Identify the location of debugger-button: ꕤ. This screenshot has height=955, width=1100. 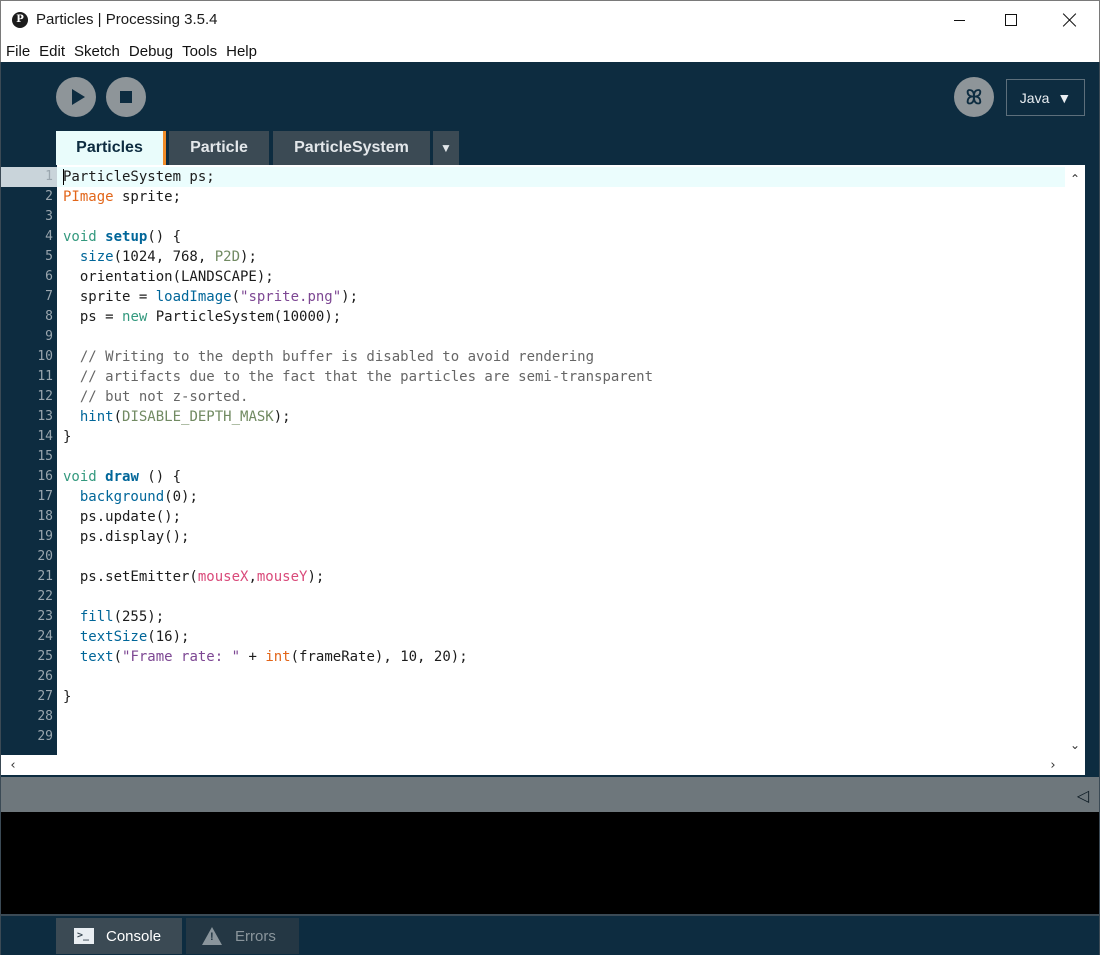
(974, 97).